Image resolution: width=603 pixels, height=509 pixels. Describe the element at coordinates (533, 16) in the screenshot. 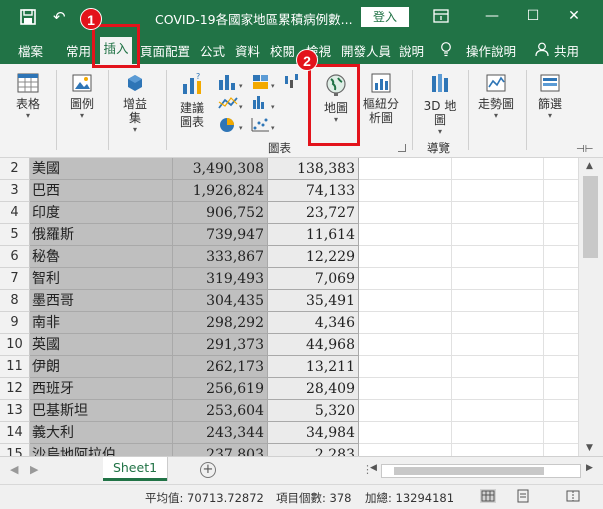

I see `maximize-icon: ☐` at that location.